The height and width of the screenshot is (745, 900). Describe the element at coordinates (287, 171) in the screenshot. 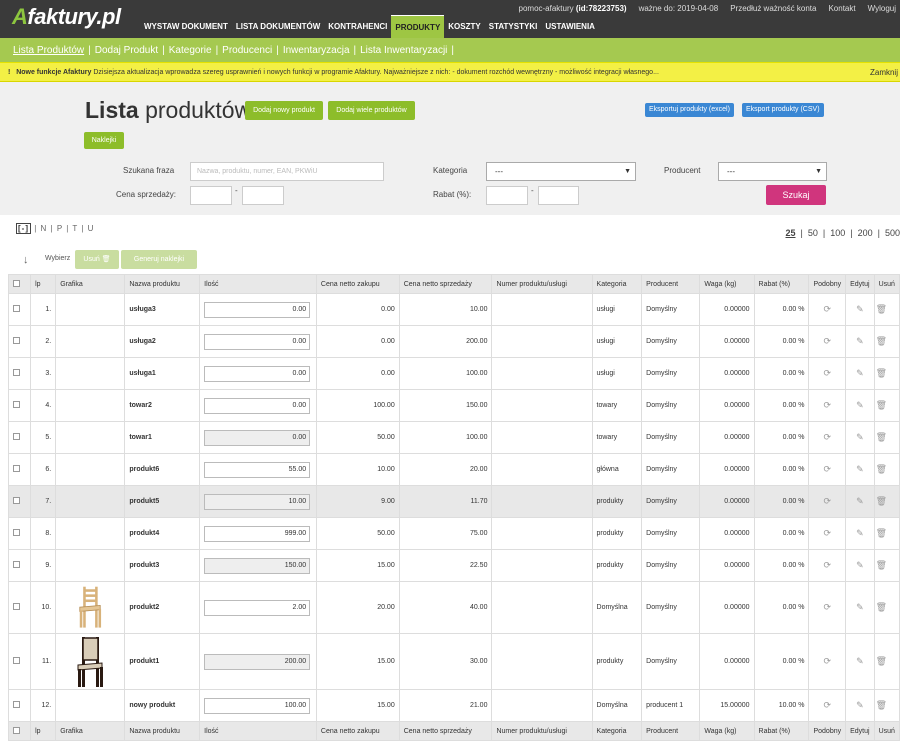

I see `search-input: Nazwa, produktu, numer, EAN, PKWiU` at that location.